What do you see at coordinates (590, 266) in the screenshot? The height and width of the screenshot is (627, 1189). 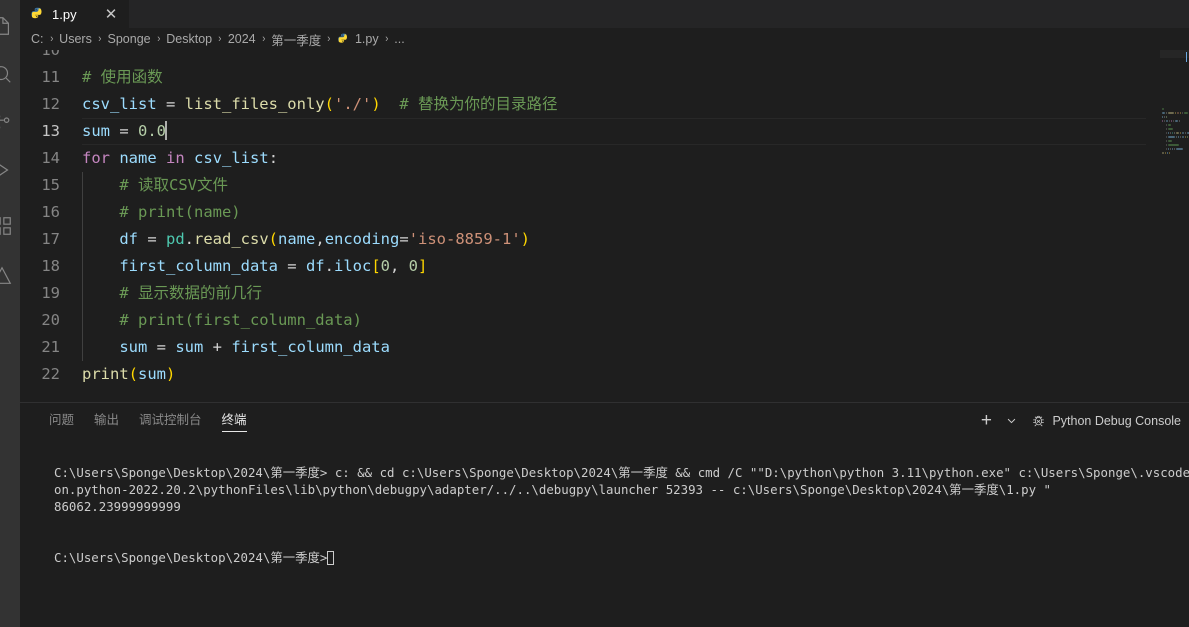 I see `code-line: 18 first_column_data = df.iloc[0, 0]` at bounding box center [590, 266].